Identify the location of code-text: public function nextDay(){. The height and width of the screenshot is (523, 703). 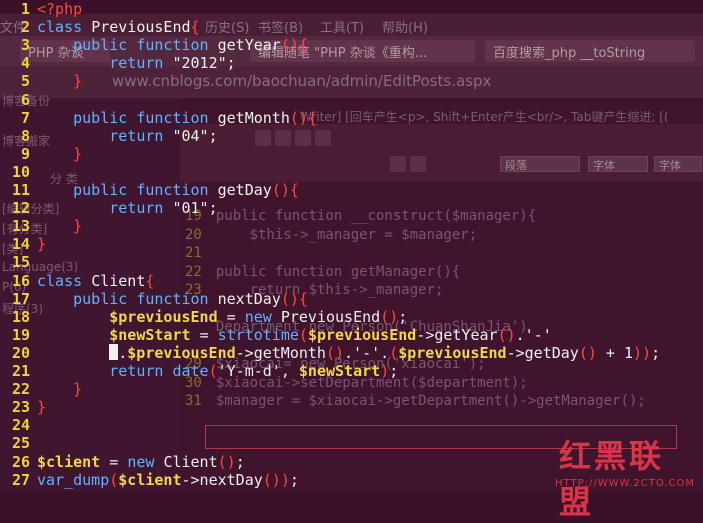
(172, 299).